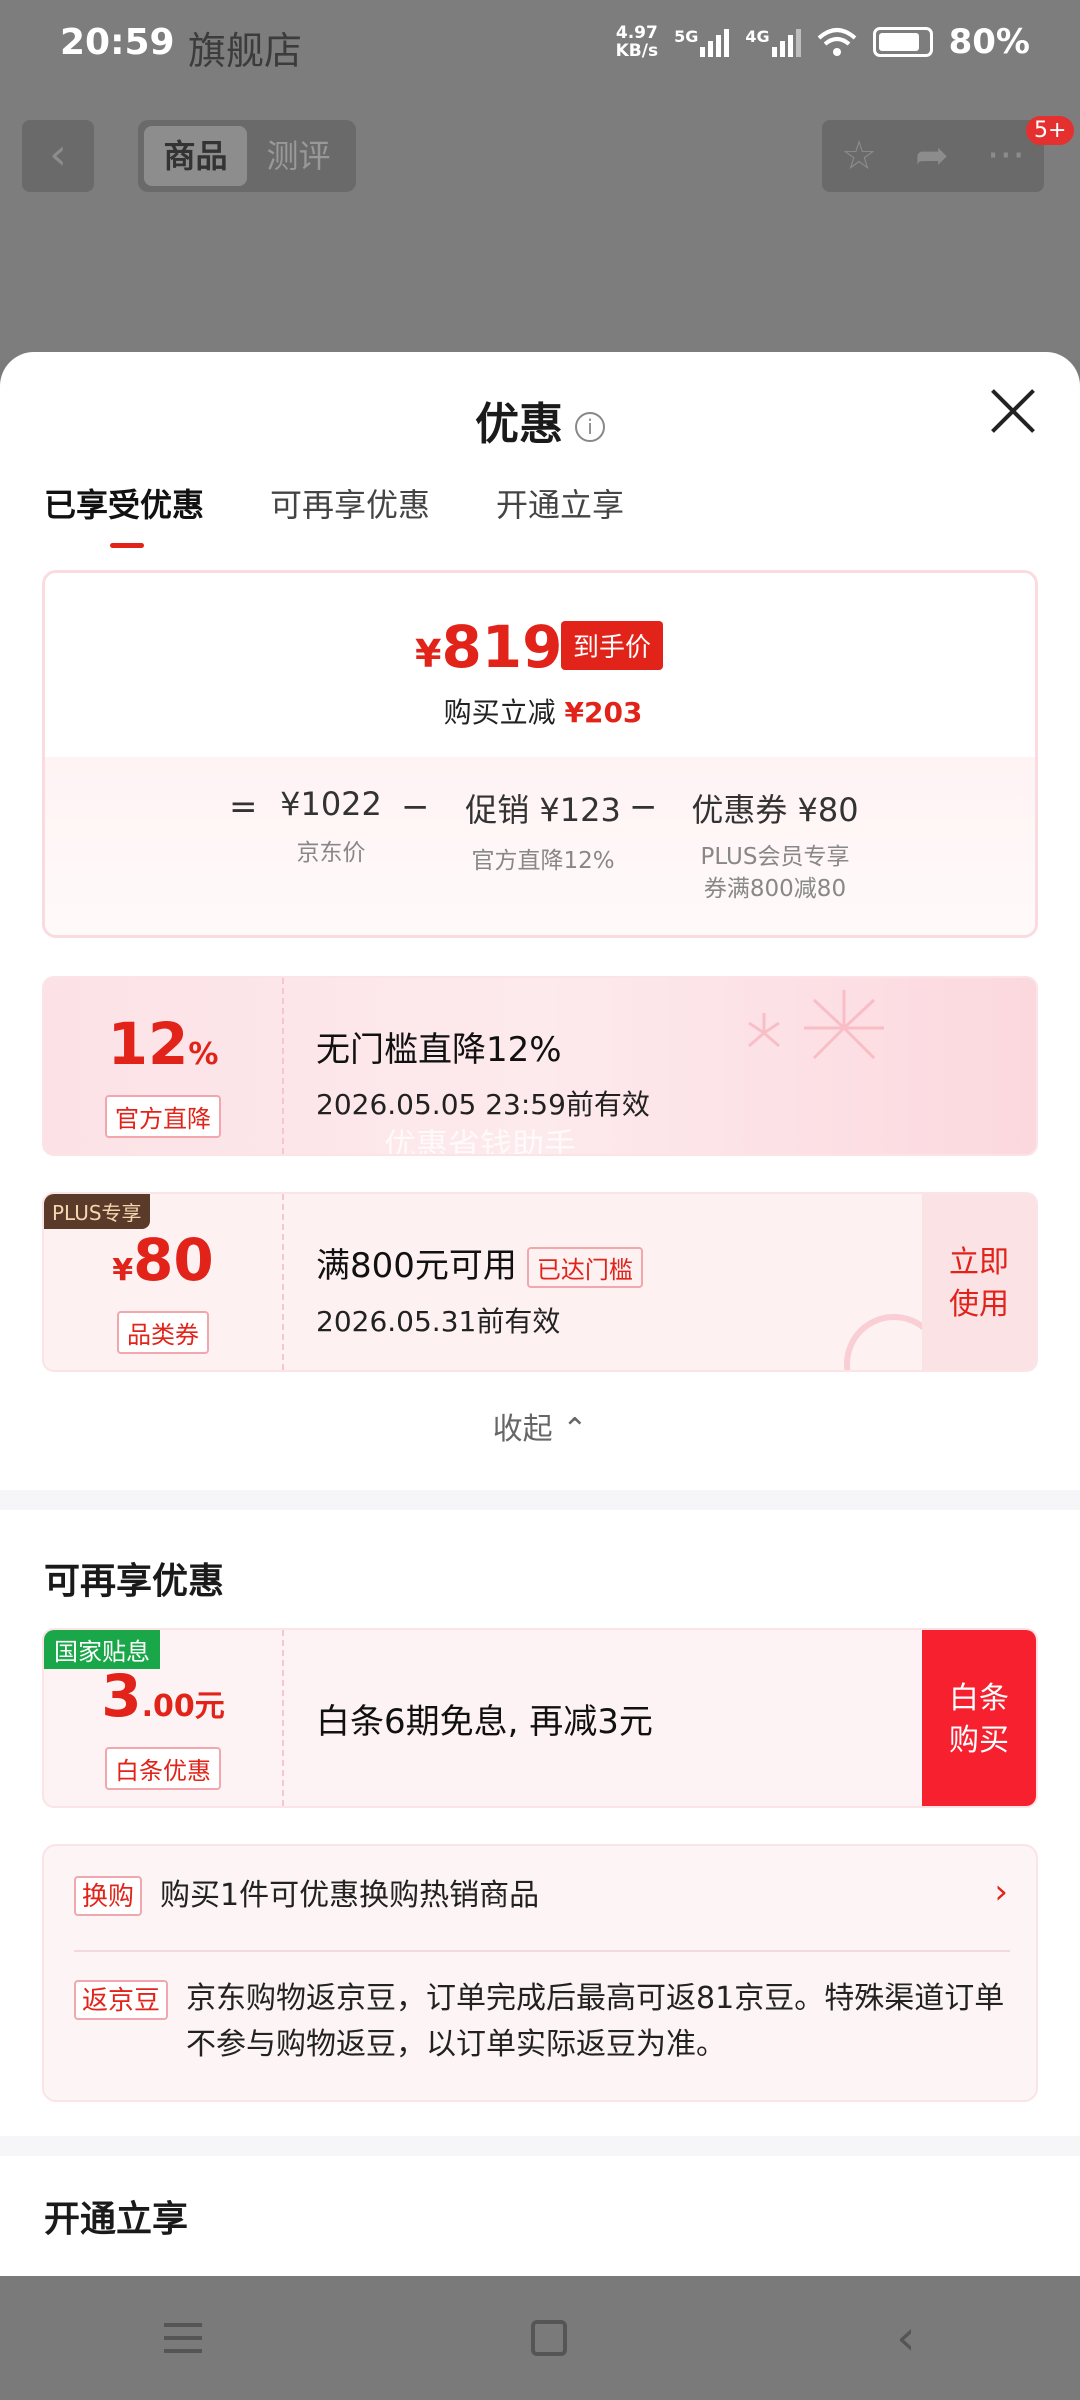  What do you see at coordinates (97, 1211) in the screenshot?
I see `plus-exclusive-tag: PLUS专享` at bounding box center [97, 1211].